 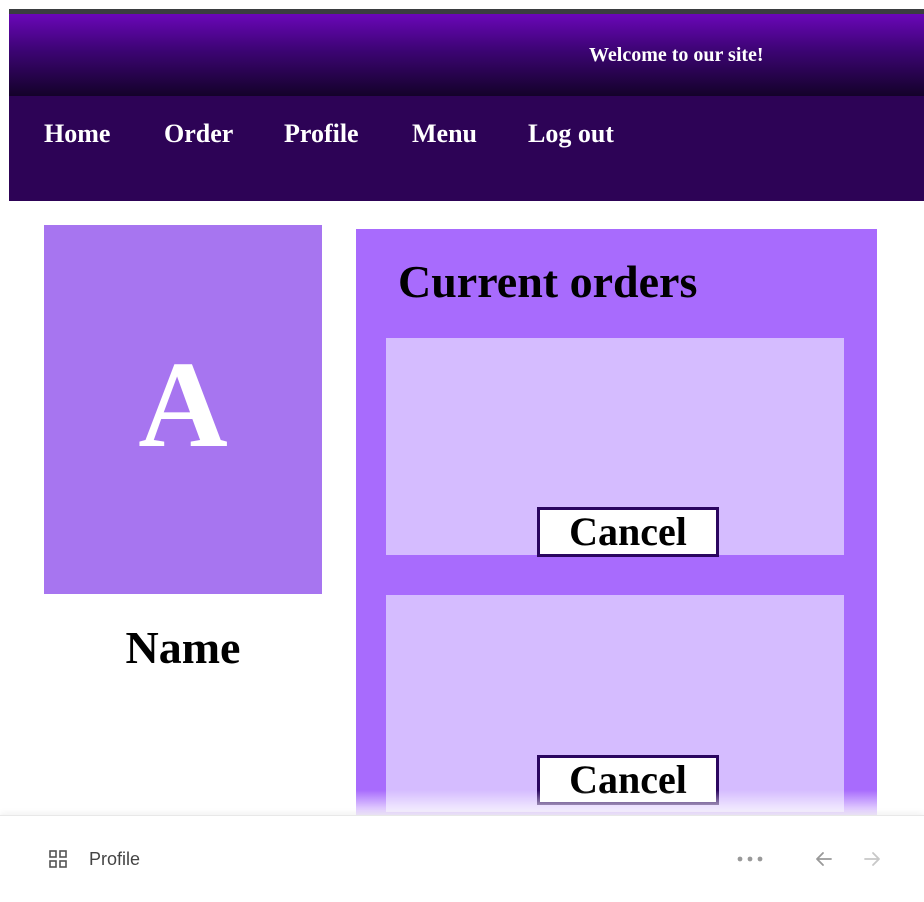 What do you see at coordinates (198, 134) in the screenshot?
I see `nav-order: Order` at bounding box center [198, 134].